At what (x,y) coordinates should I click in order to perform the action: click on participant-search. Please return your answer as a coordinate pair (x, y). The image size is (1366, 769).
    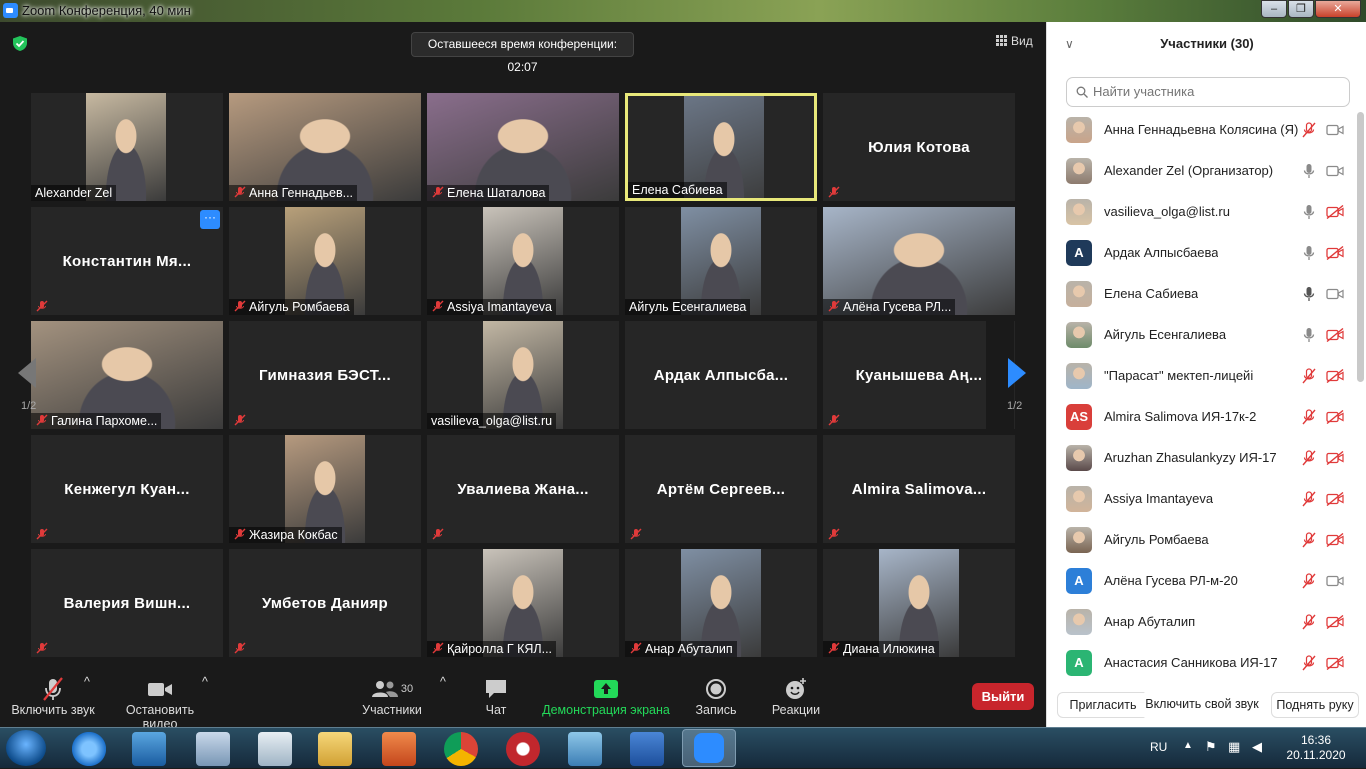
    Looking at the image, I should click on (1208, 92).